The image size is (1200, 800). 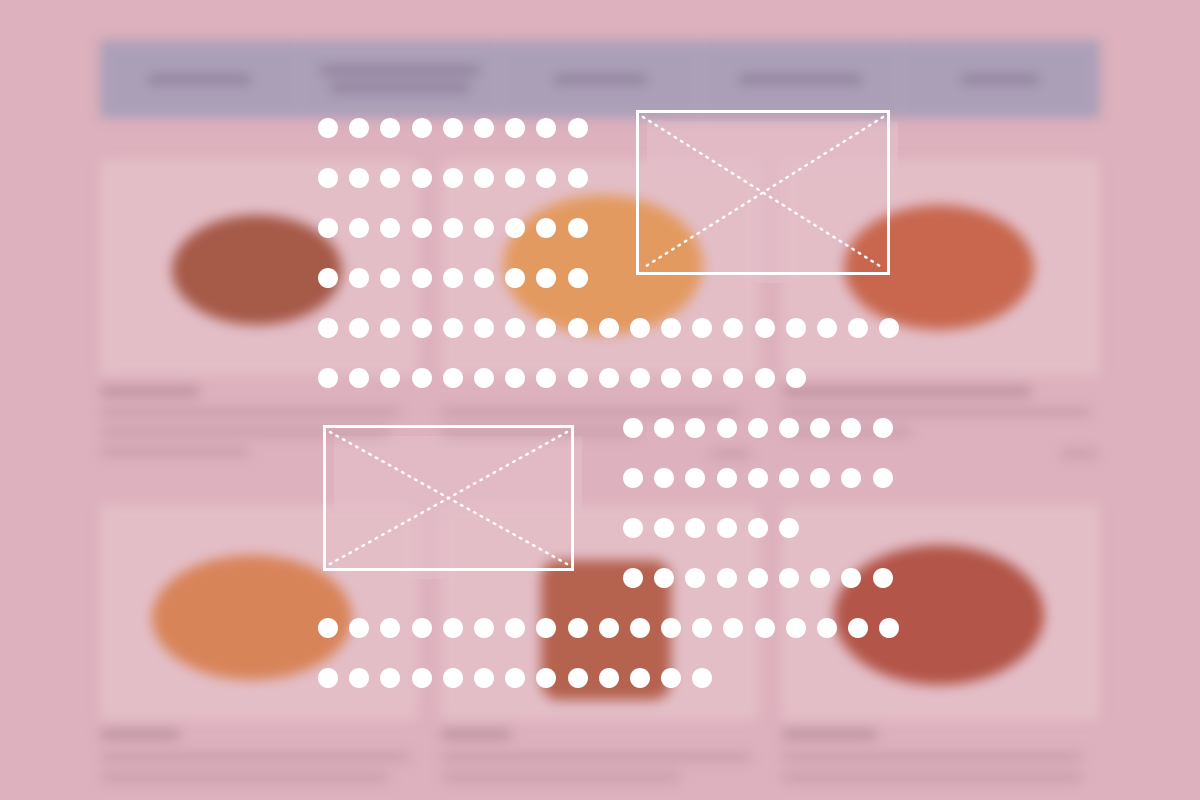 I want to click on image-placeholder-top, so click(x=767, y=196).